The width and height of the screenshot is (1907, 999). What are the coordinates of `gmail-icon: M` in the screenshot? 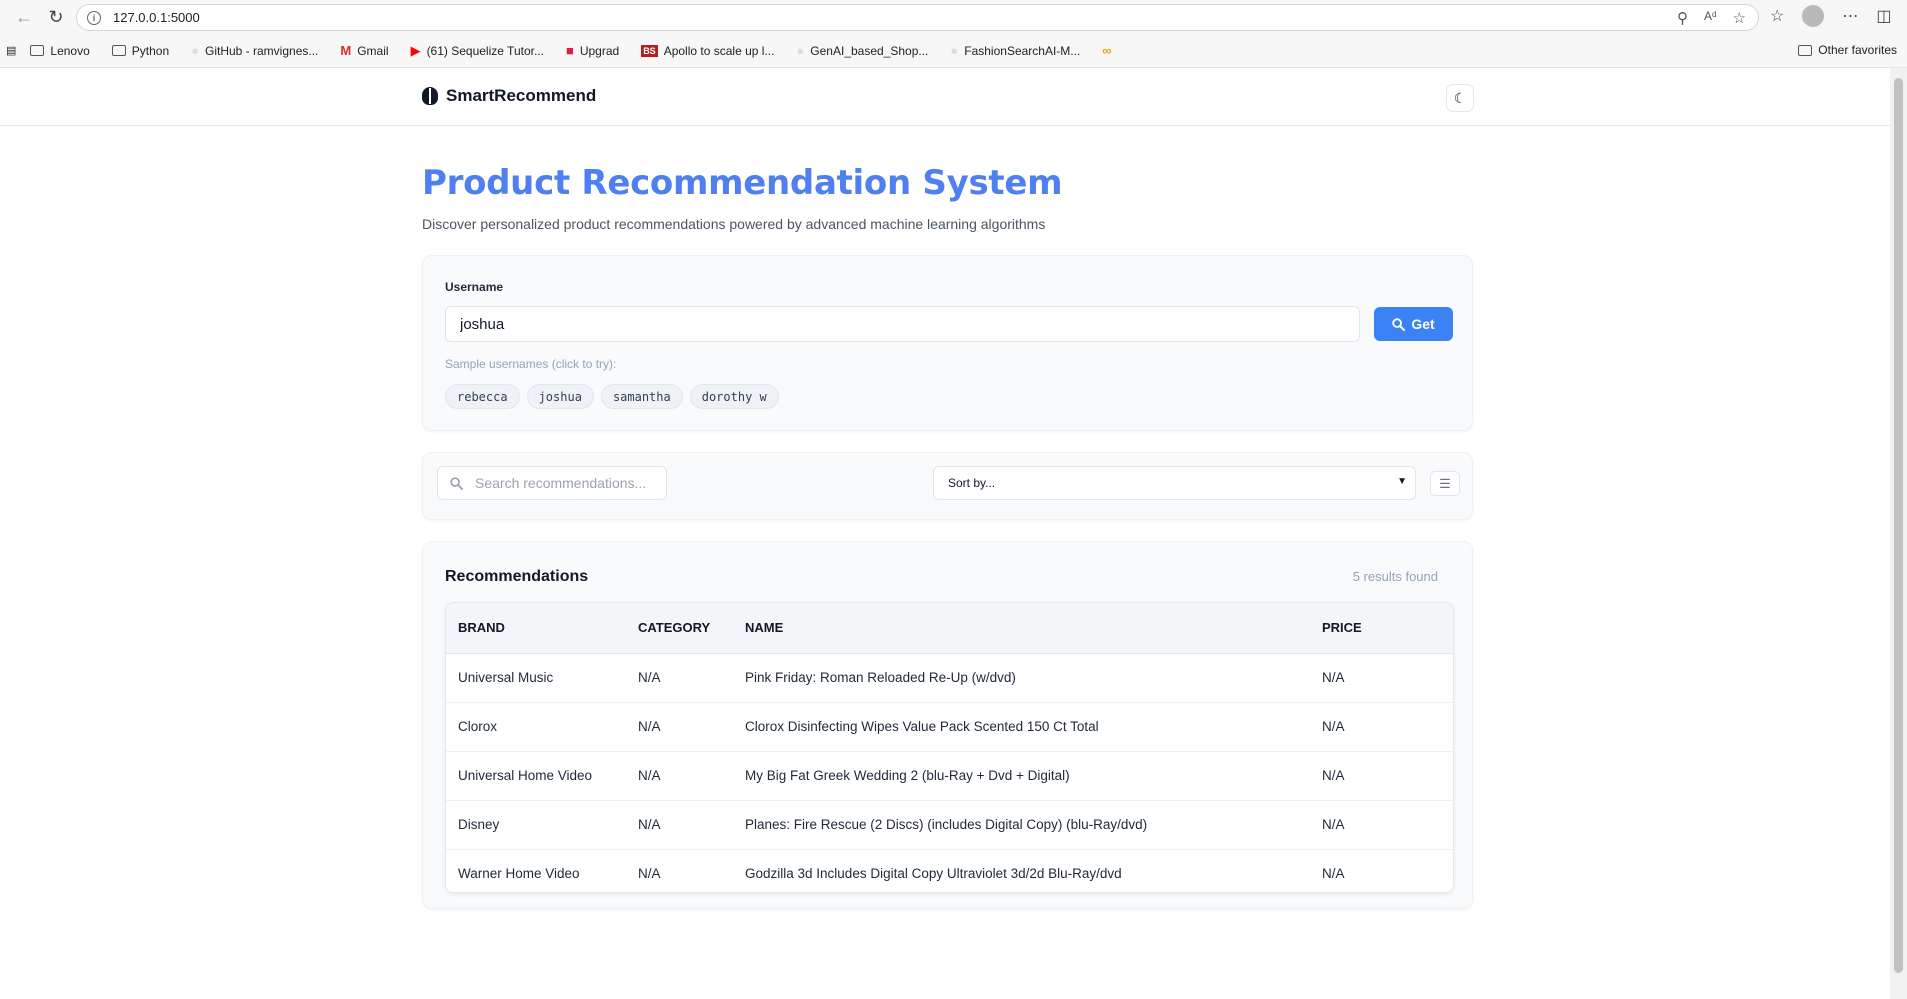 It's located at (346, 50).